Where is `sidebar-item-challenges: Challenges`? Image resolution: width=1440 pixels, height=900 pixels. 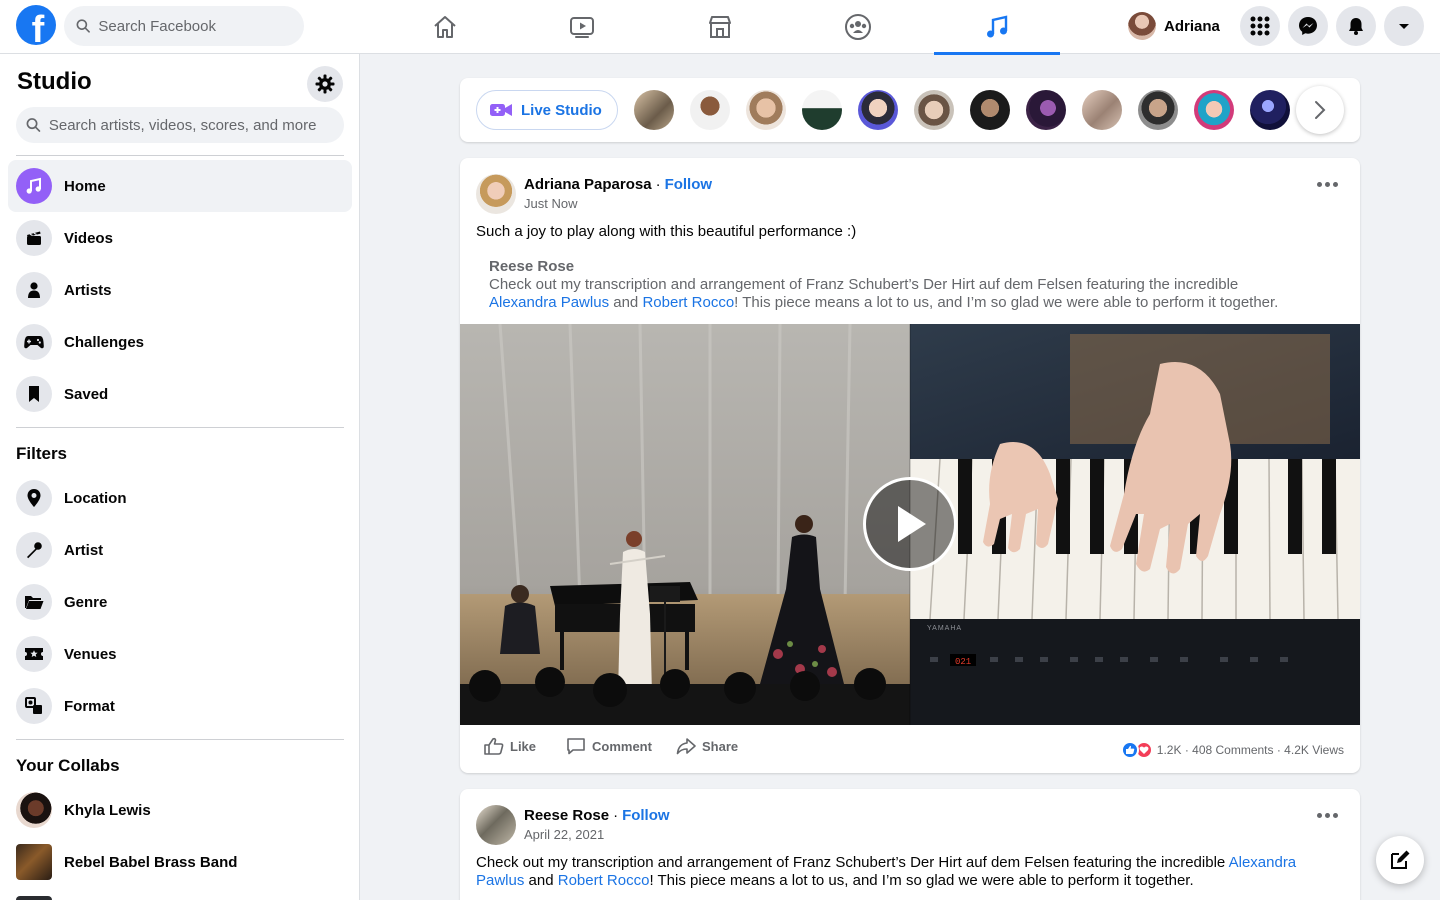
sidebar-item-challenges: Challenges is located at coordinates (180, 342).